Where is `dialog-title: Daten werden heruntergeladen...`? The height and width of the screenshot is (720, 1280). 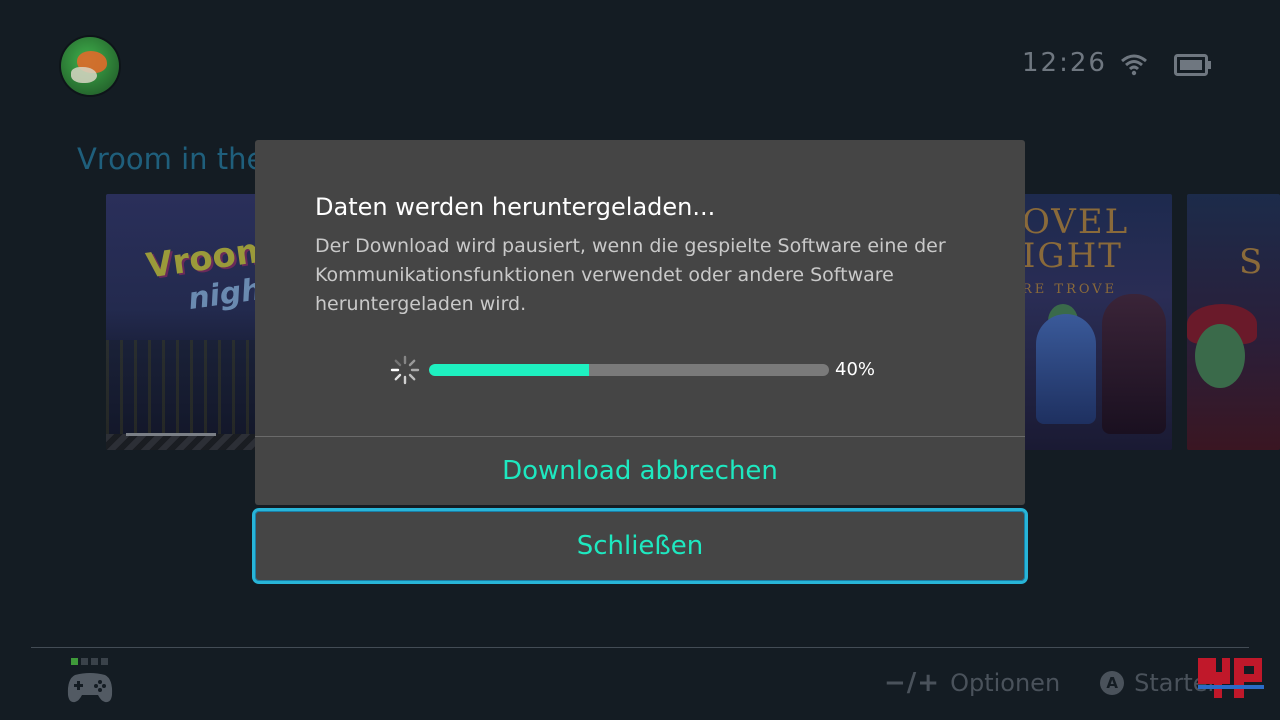
dialog-title: Daten werden heruntergeladen... is located at coordinates (515, 207).